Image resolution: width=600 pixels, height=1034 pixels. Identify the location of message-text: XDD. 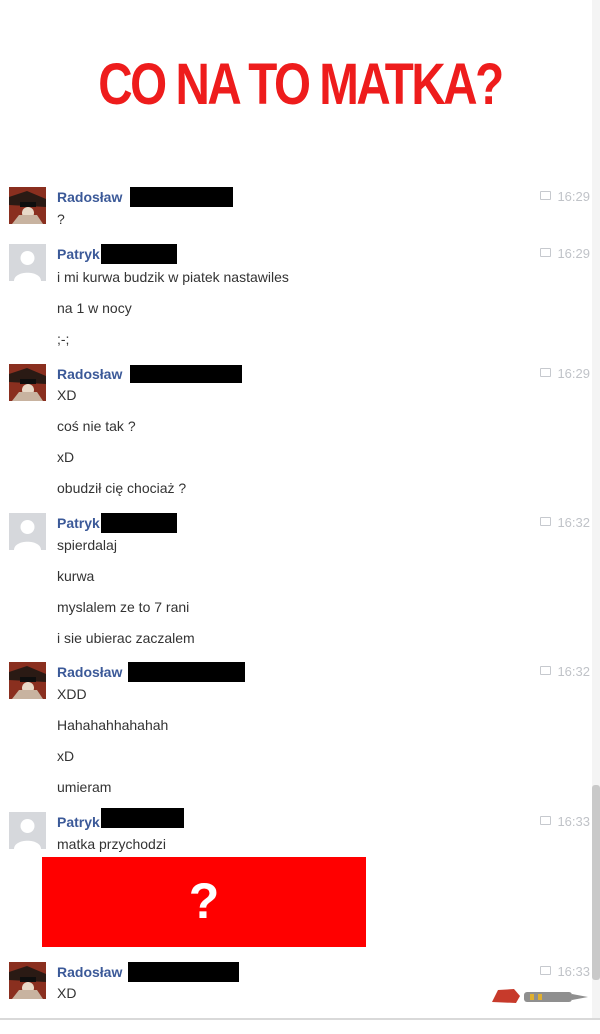
(72, 694).